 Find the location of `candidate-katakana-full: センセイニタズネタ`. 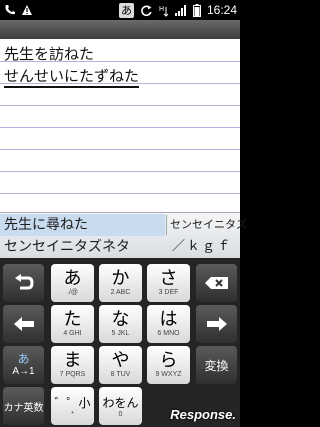

candidate-katakana-full: センセイニタズネタ is located at coordinates (67, 247).